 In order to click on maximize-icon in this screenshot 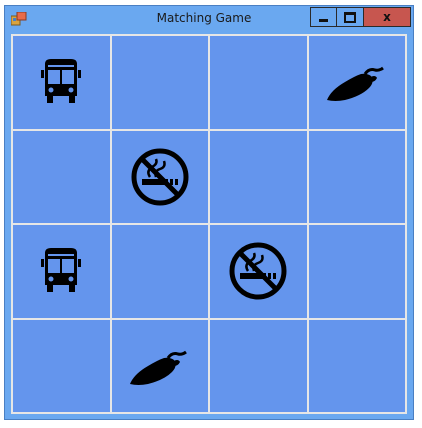, I will do `click(350, 17)`.